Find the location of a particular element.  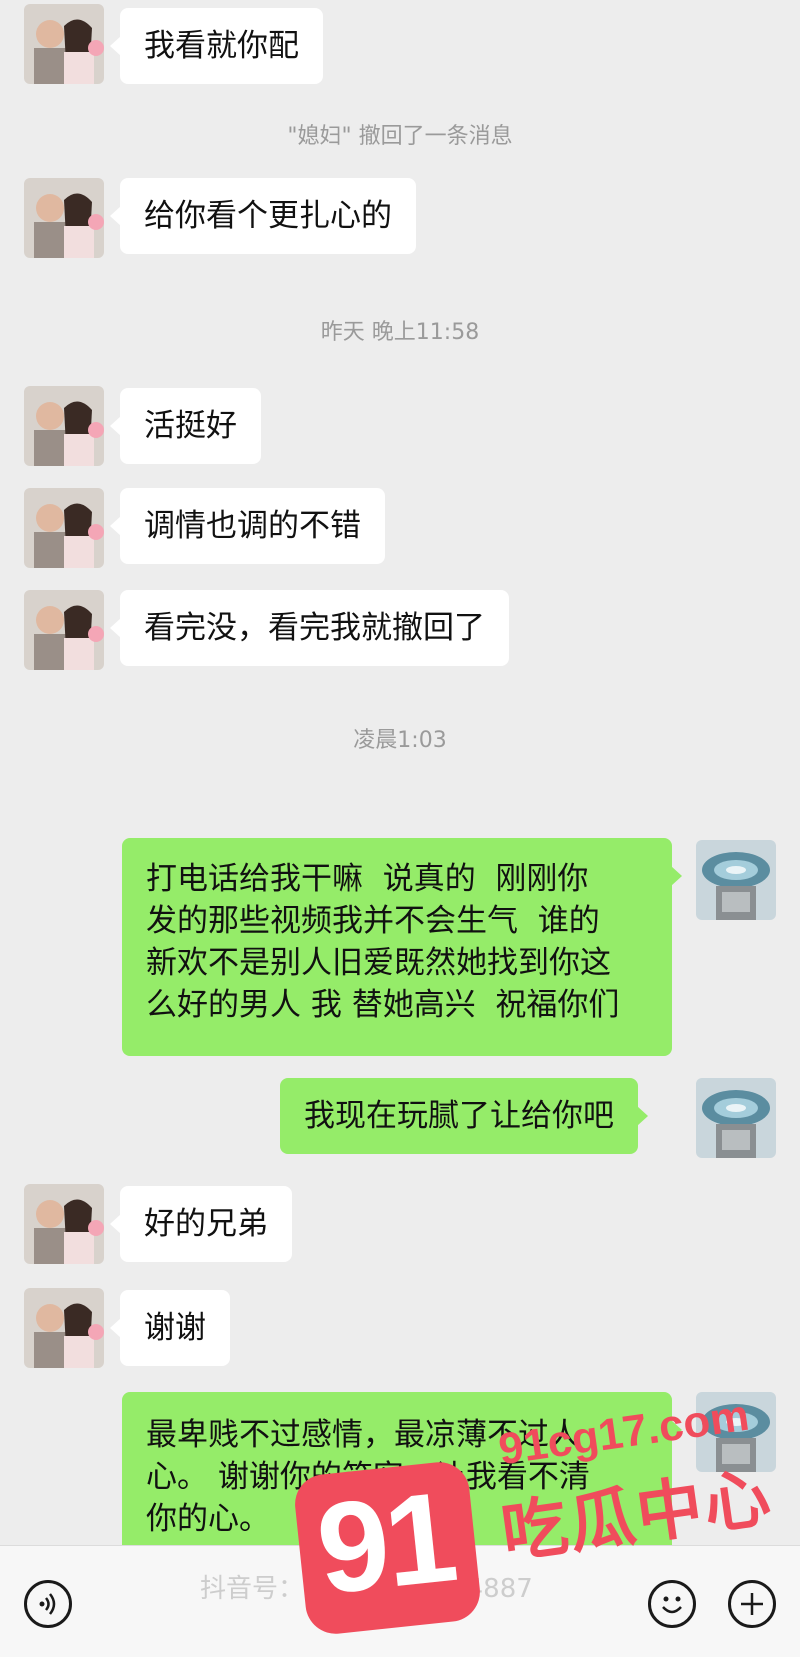

message-bubble-incoming: 活挺好 is located at coordinates (185, 426).